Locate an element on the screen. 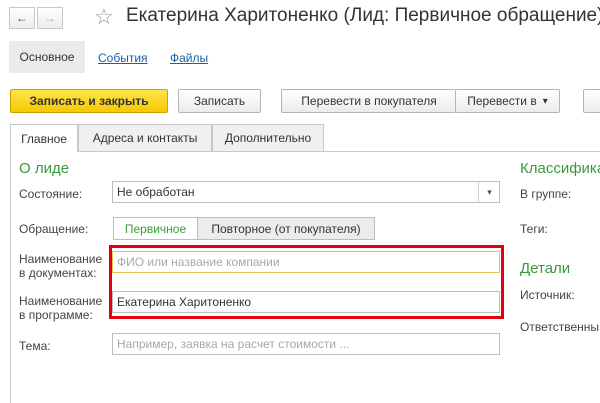  appeal-primary-label: Первичное is located at coordinates (155, 228).